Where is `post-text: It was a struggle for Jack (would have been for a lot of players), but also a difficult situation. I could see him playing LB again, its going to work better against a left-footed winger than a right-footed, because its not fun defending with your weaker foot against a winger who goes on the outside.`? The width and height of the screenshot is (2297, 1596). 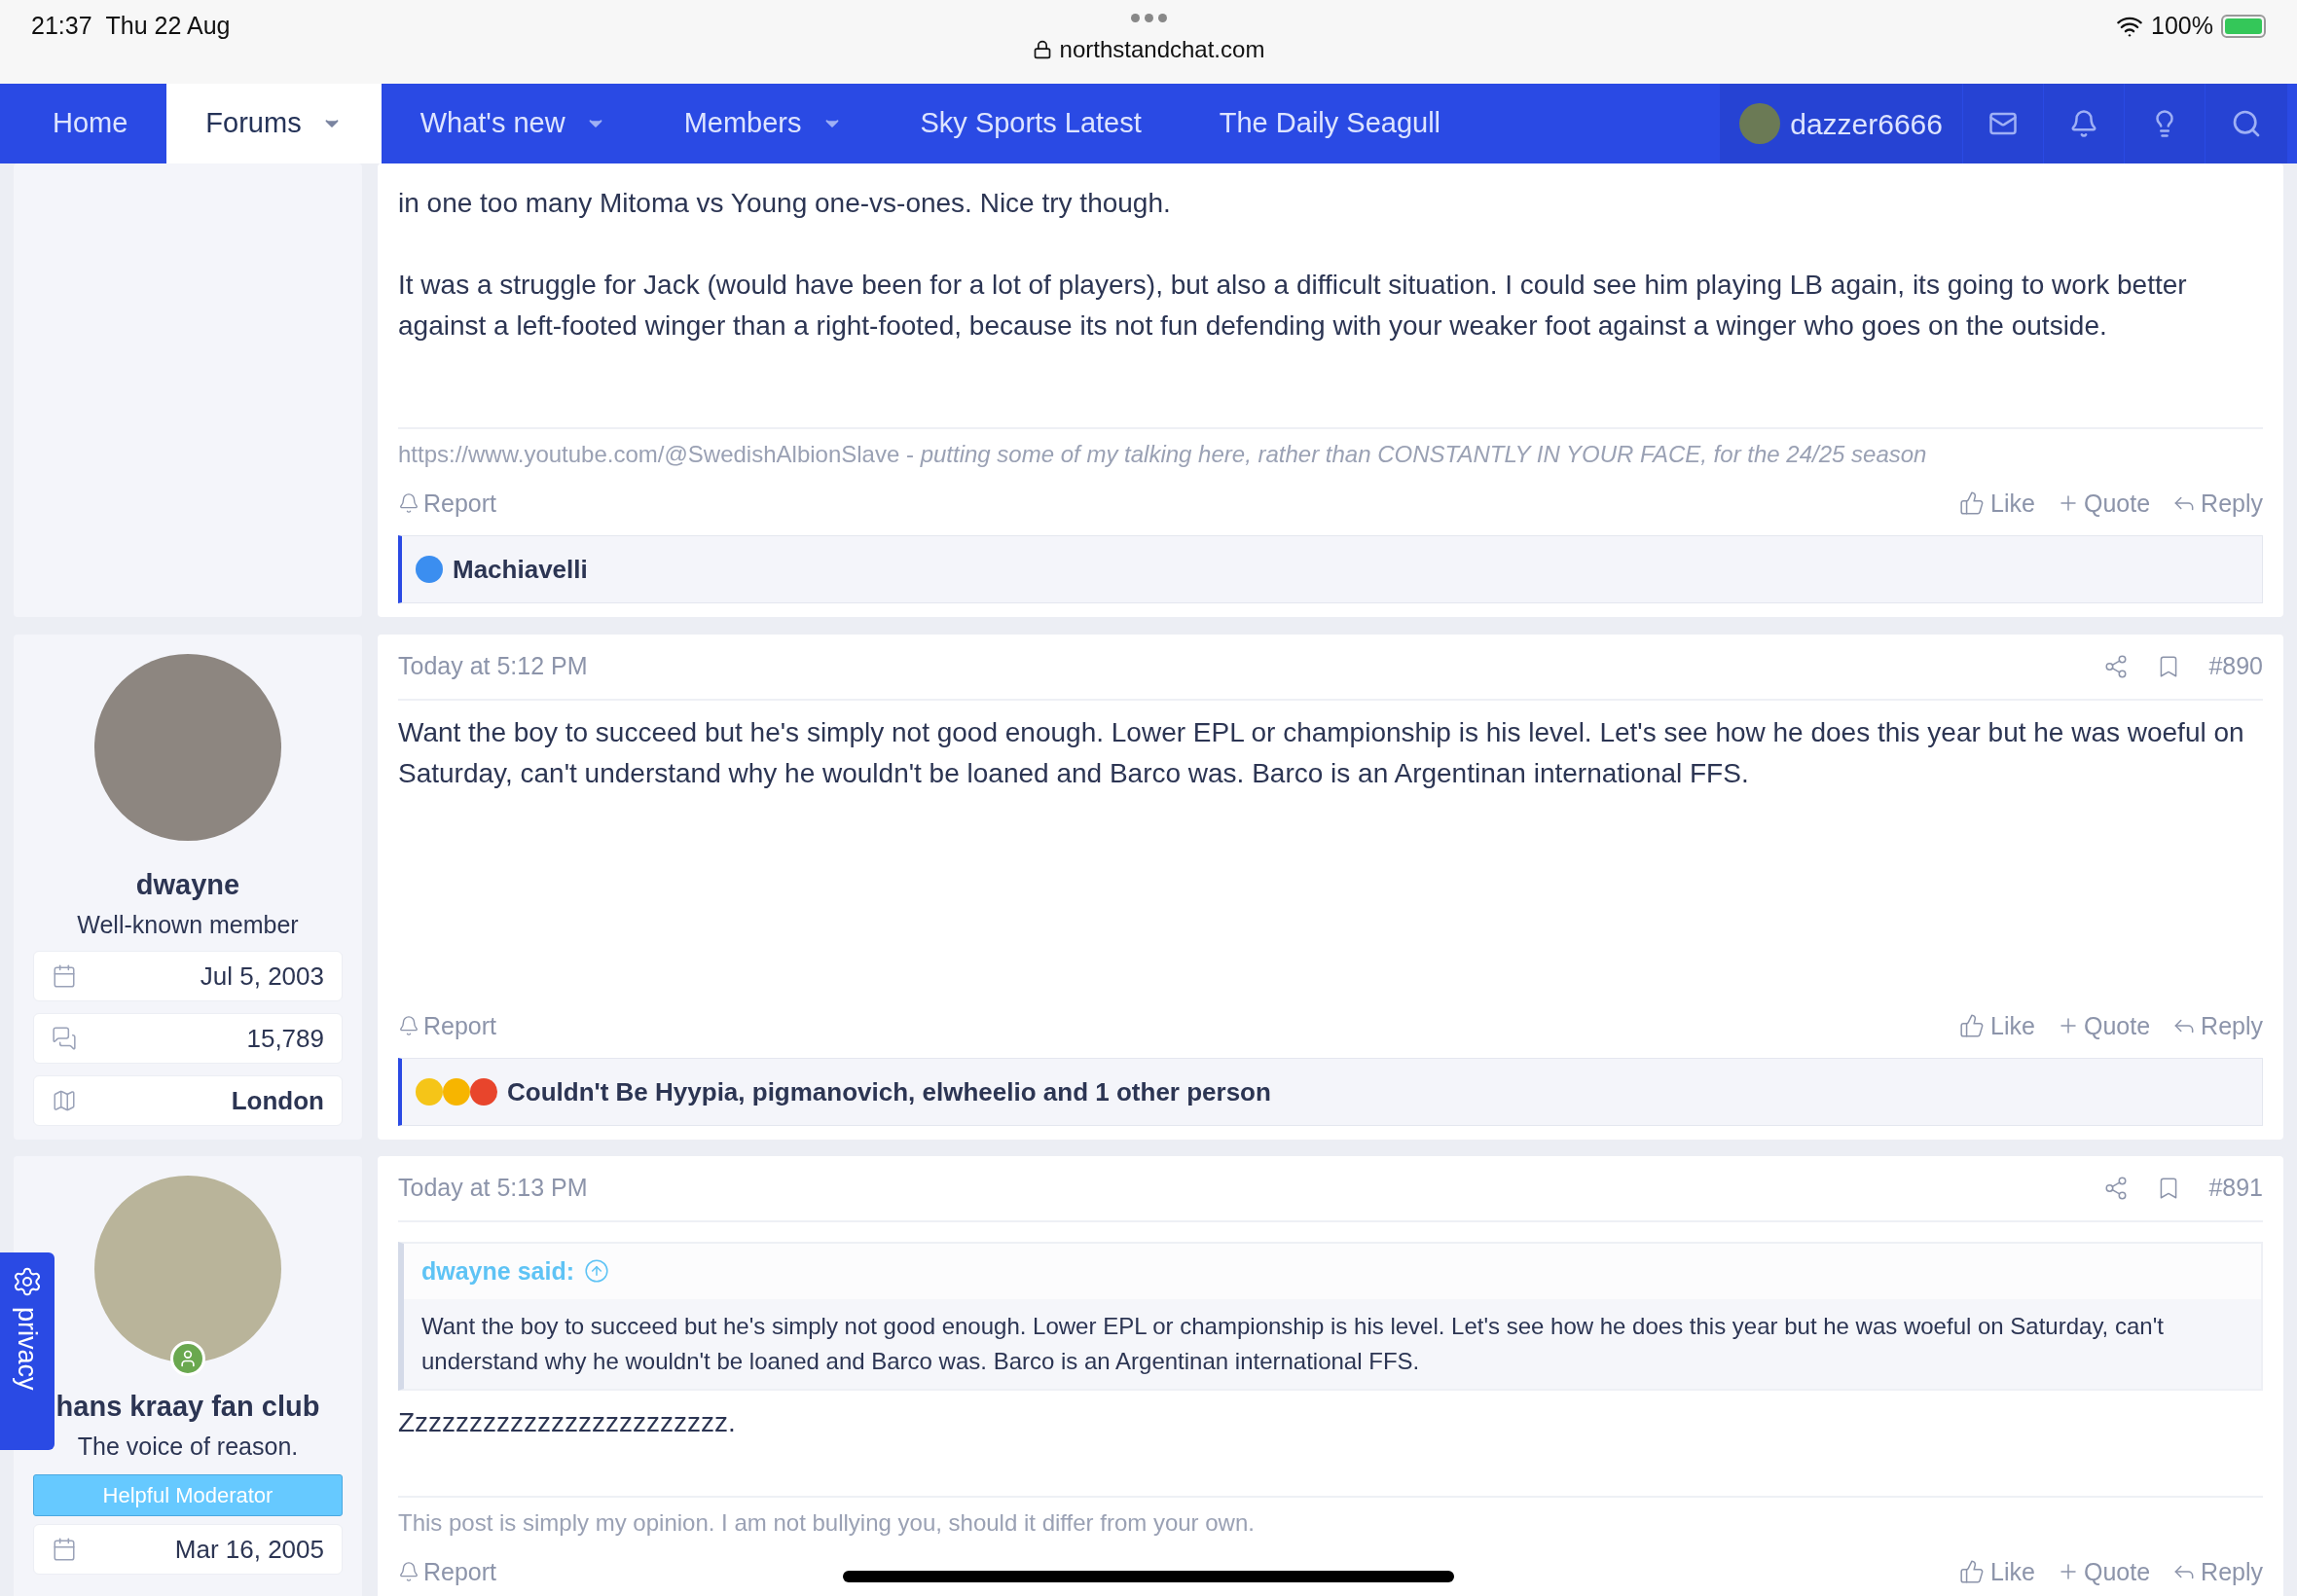
post-text: It was a struggle for Jack (would have been for a lot of players), but also a difficult situation. I could see him playing LB again, its going to work better against a left-footed winger than a right-footed, because its not fun defending with your weaker foot against a winger who goes on the outside. is located at coordinates (1293, 306).